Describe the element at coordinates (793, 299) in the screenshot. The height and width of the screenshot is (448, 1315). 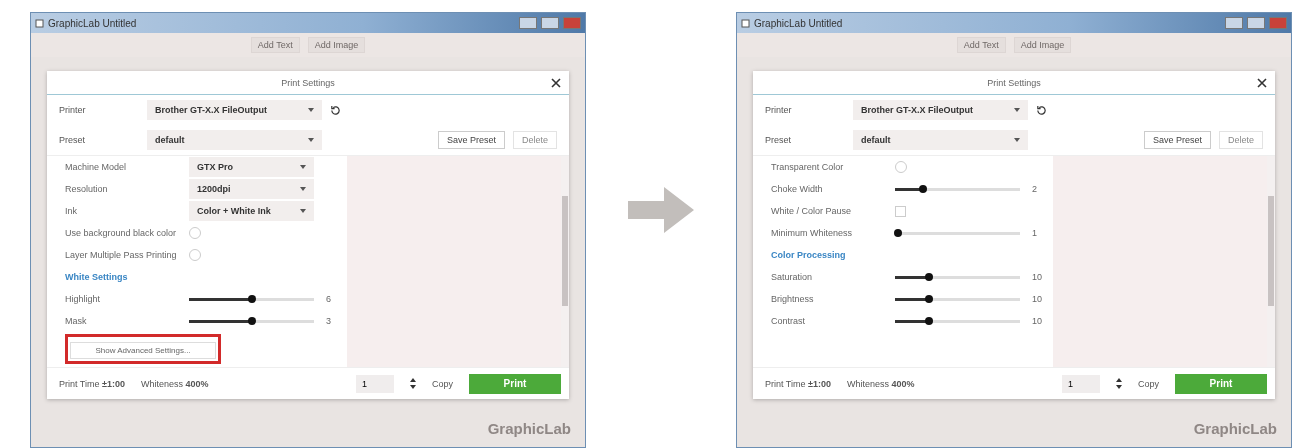
I see `setting-label: Brightness` at that location.